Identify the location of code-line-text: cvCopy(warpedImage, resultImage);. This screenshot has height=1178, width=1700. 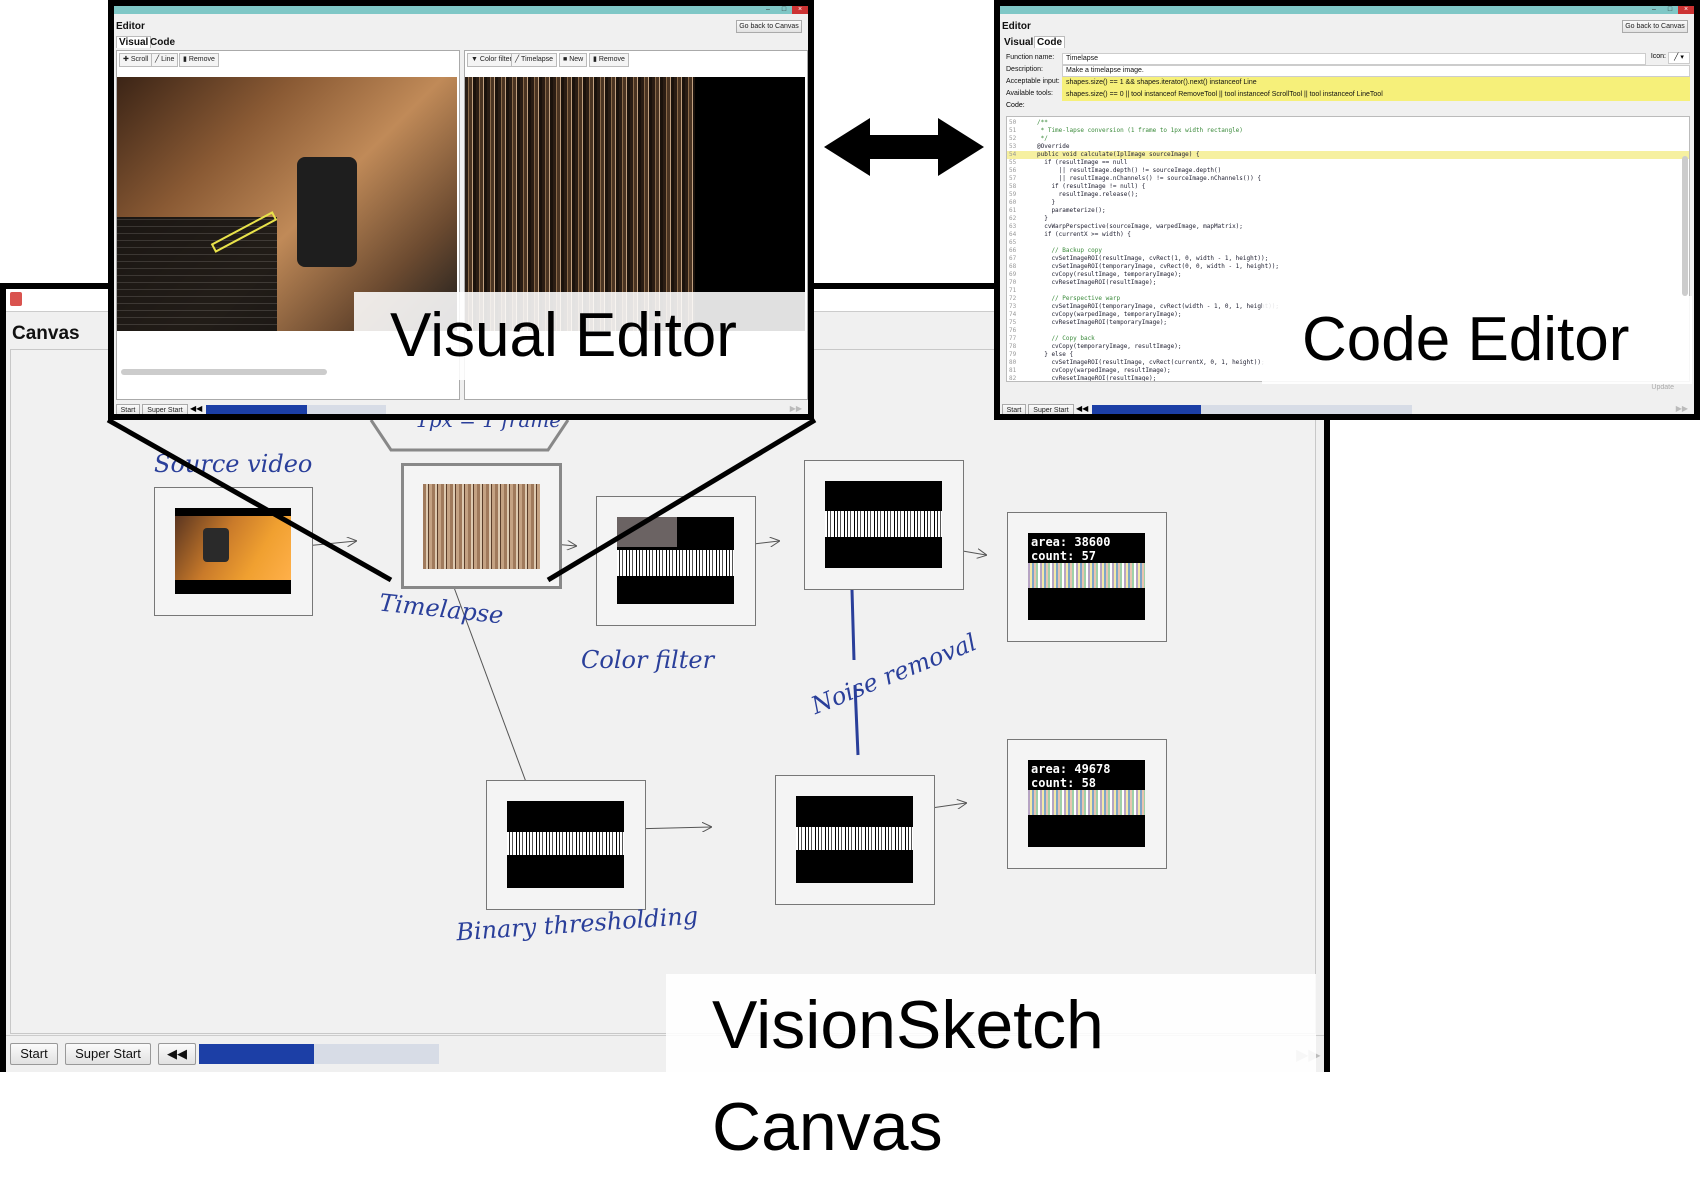
(1104, 370).